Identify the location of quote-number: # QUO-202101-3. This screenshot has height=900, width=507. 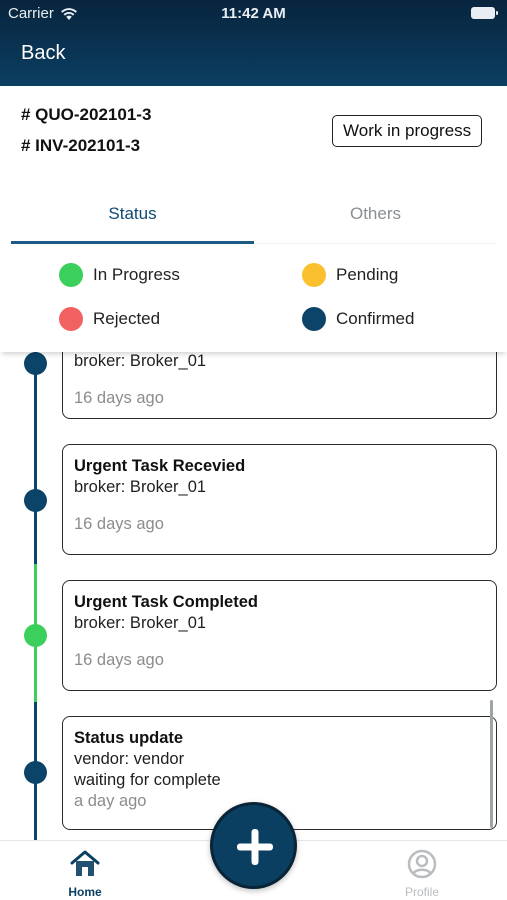
(86, 114).